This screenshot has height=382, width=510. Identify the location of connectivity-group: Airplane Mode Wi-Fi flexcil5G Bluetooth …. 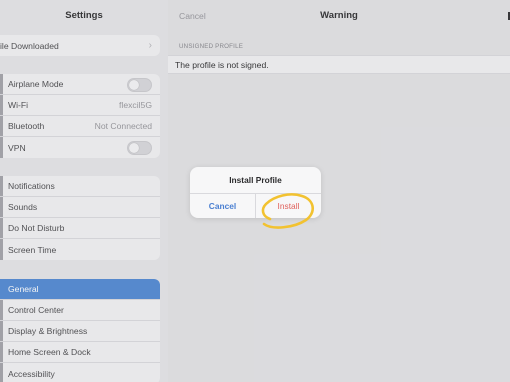
(80, 116).